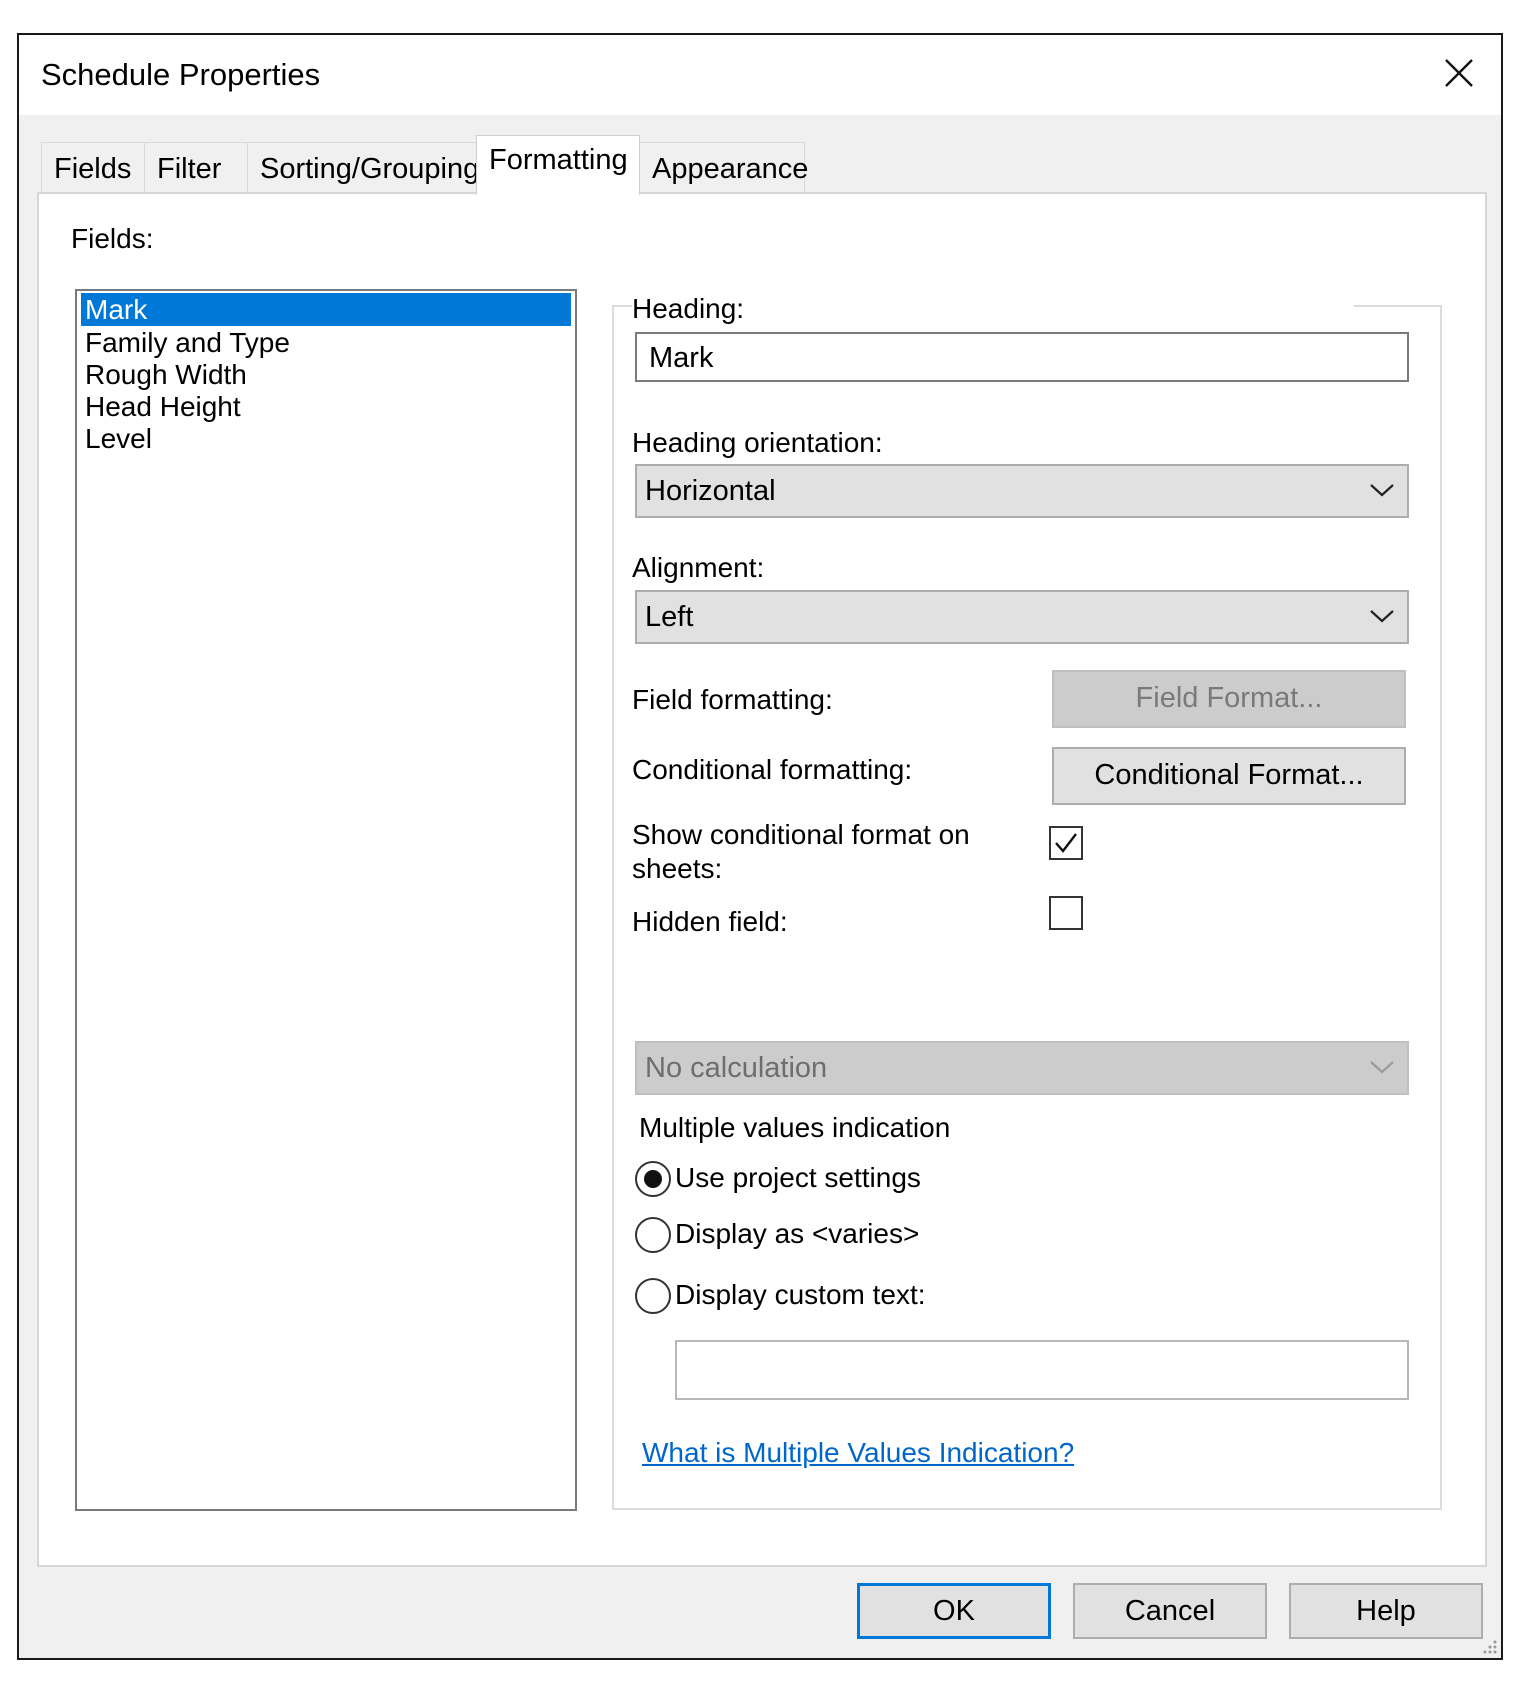 The height and width of the screenshot is (1694, 1520). Describe the element at coordinates (760, 75) in the screenshot. I see `title-bar: Schedule Properties` at that location.